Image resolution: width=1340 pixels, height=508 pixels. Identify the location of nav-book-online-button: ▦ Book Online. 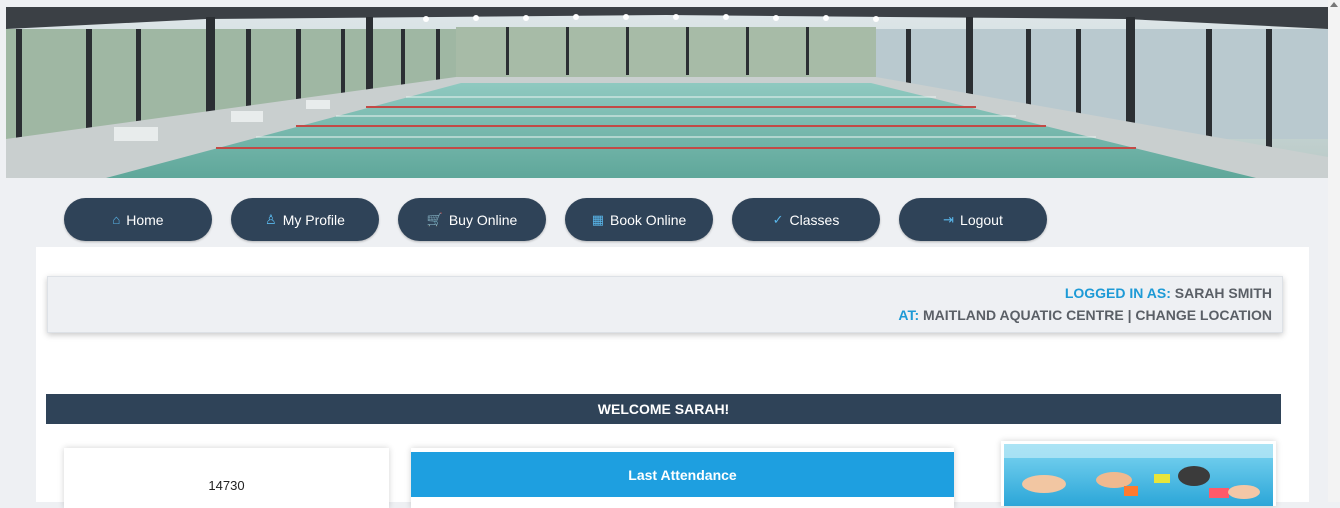
(639, 219).